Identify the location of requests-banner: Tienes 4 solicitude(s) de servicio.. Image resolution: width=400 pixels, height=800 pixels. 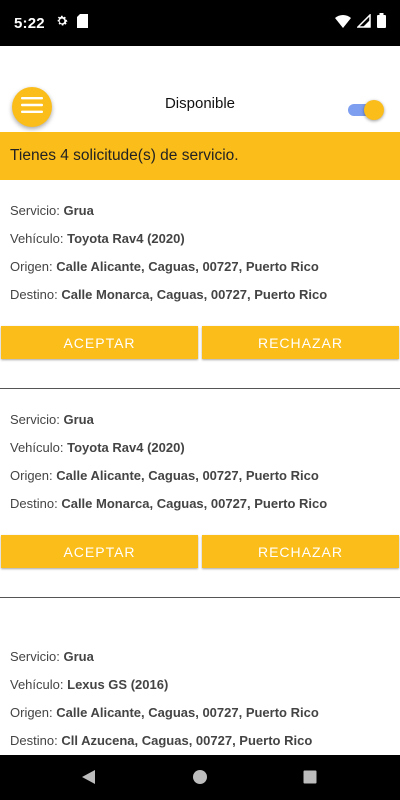
(200, 156).